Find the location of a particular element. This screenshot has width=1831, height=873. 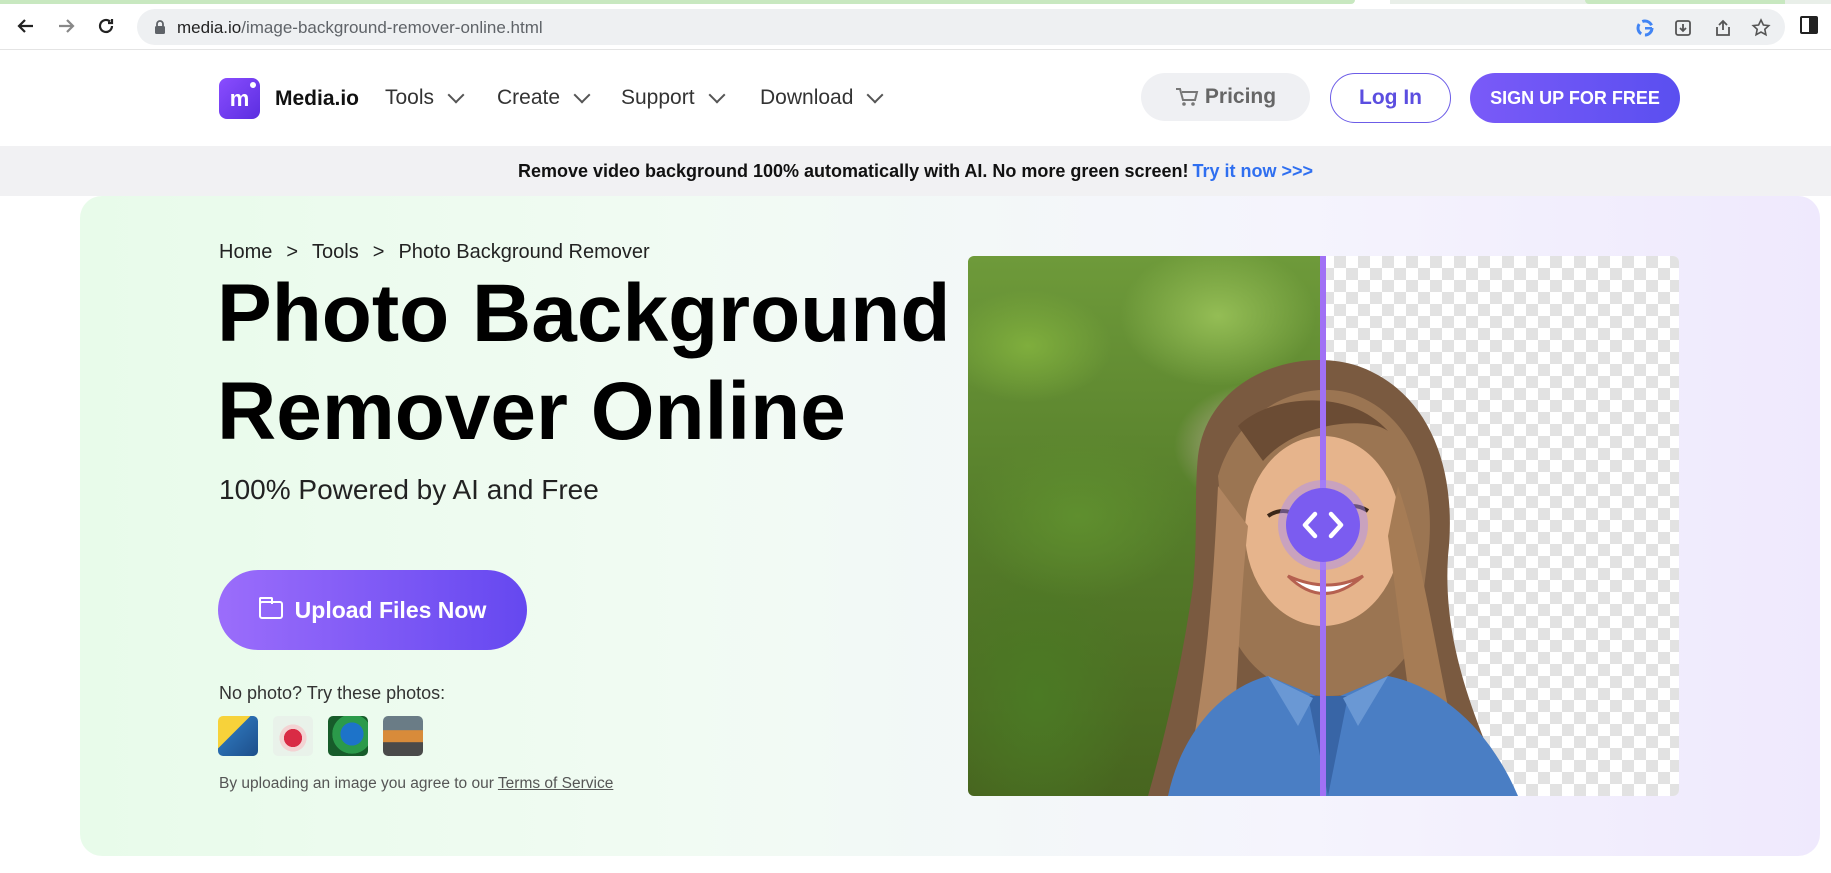

reload-button is located at coordinates (106, 26).